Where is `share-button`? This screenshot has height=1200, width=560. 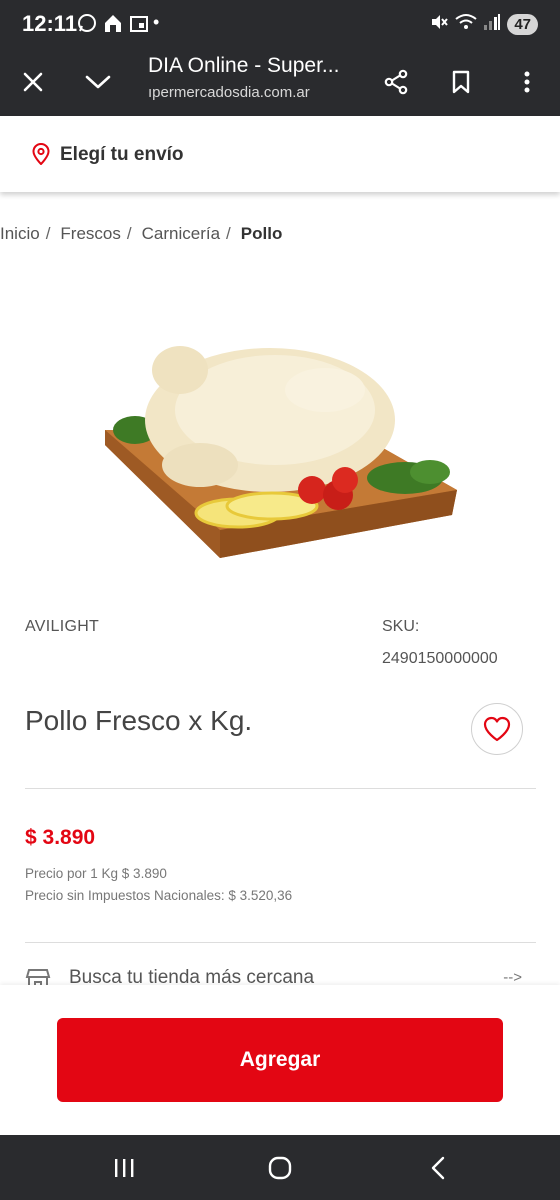 share-button is located at coordinates (396, 82).